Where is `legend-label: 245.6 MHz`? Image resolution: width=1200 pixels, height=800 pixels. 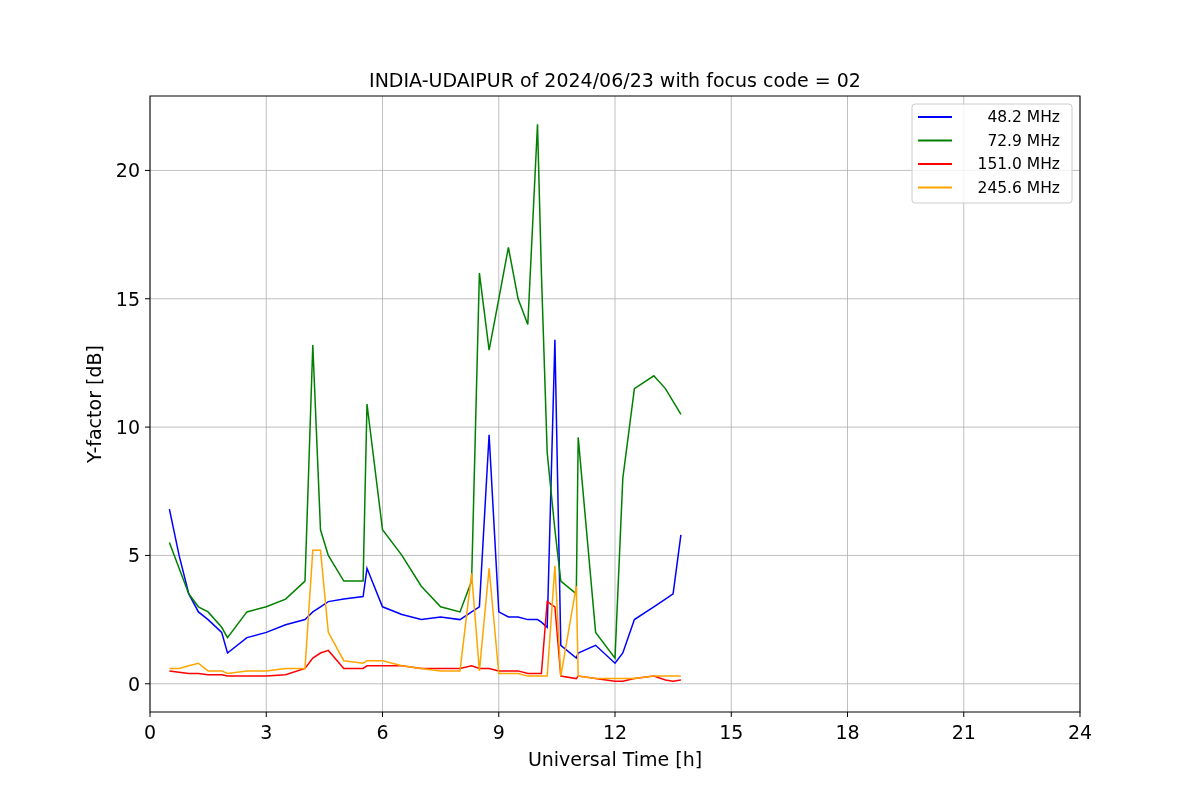
legend-label: 245.6 MHz is located at coordinates (1018, 187).